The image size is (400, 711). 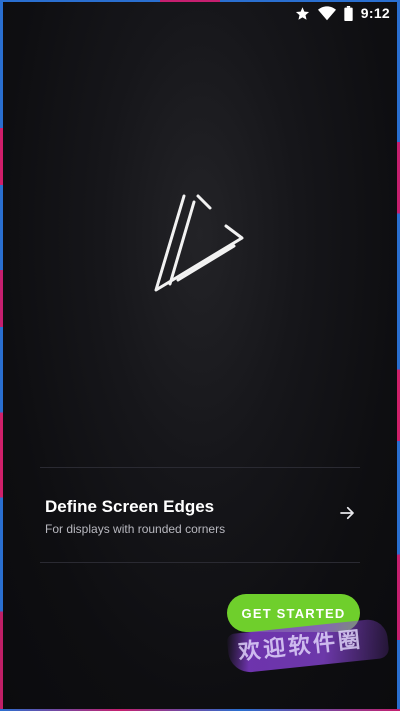 I want to click on status-bar: 9:12, so click(x=200, y=13).